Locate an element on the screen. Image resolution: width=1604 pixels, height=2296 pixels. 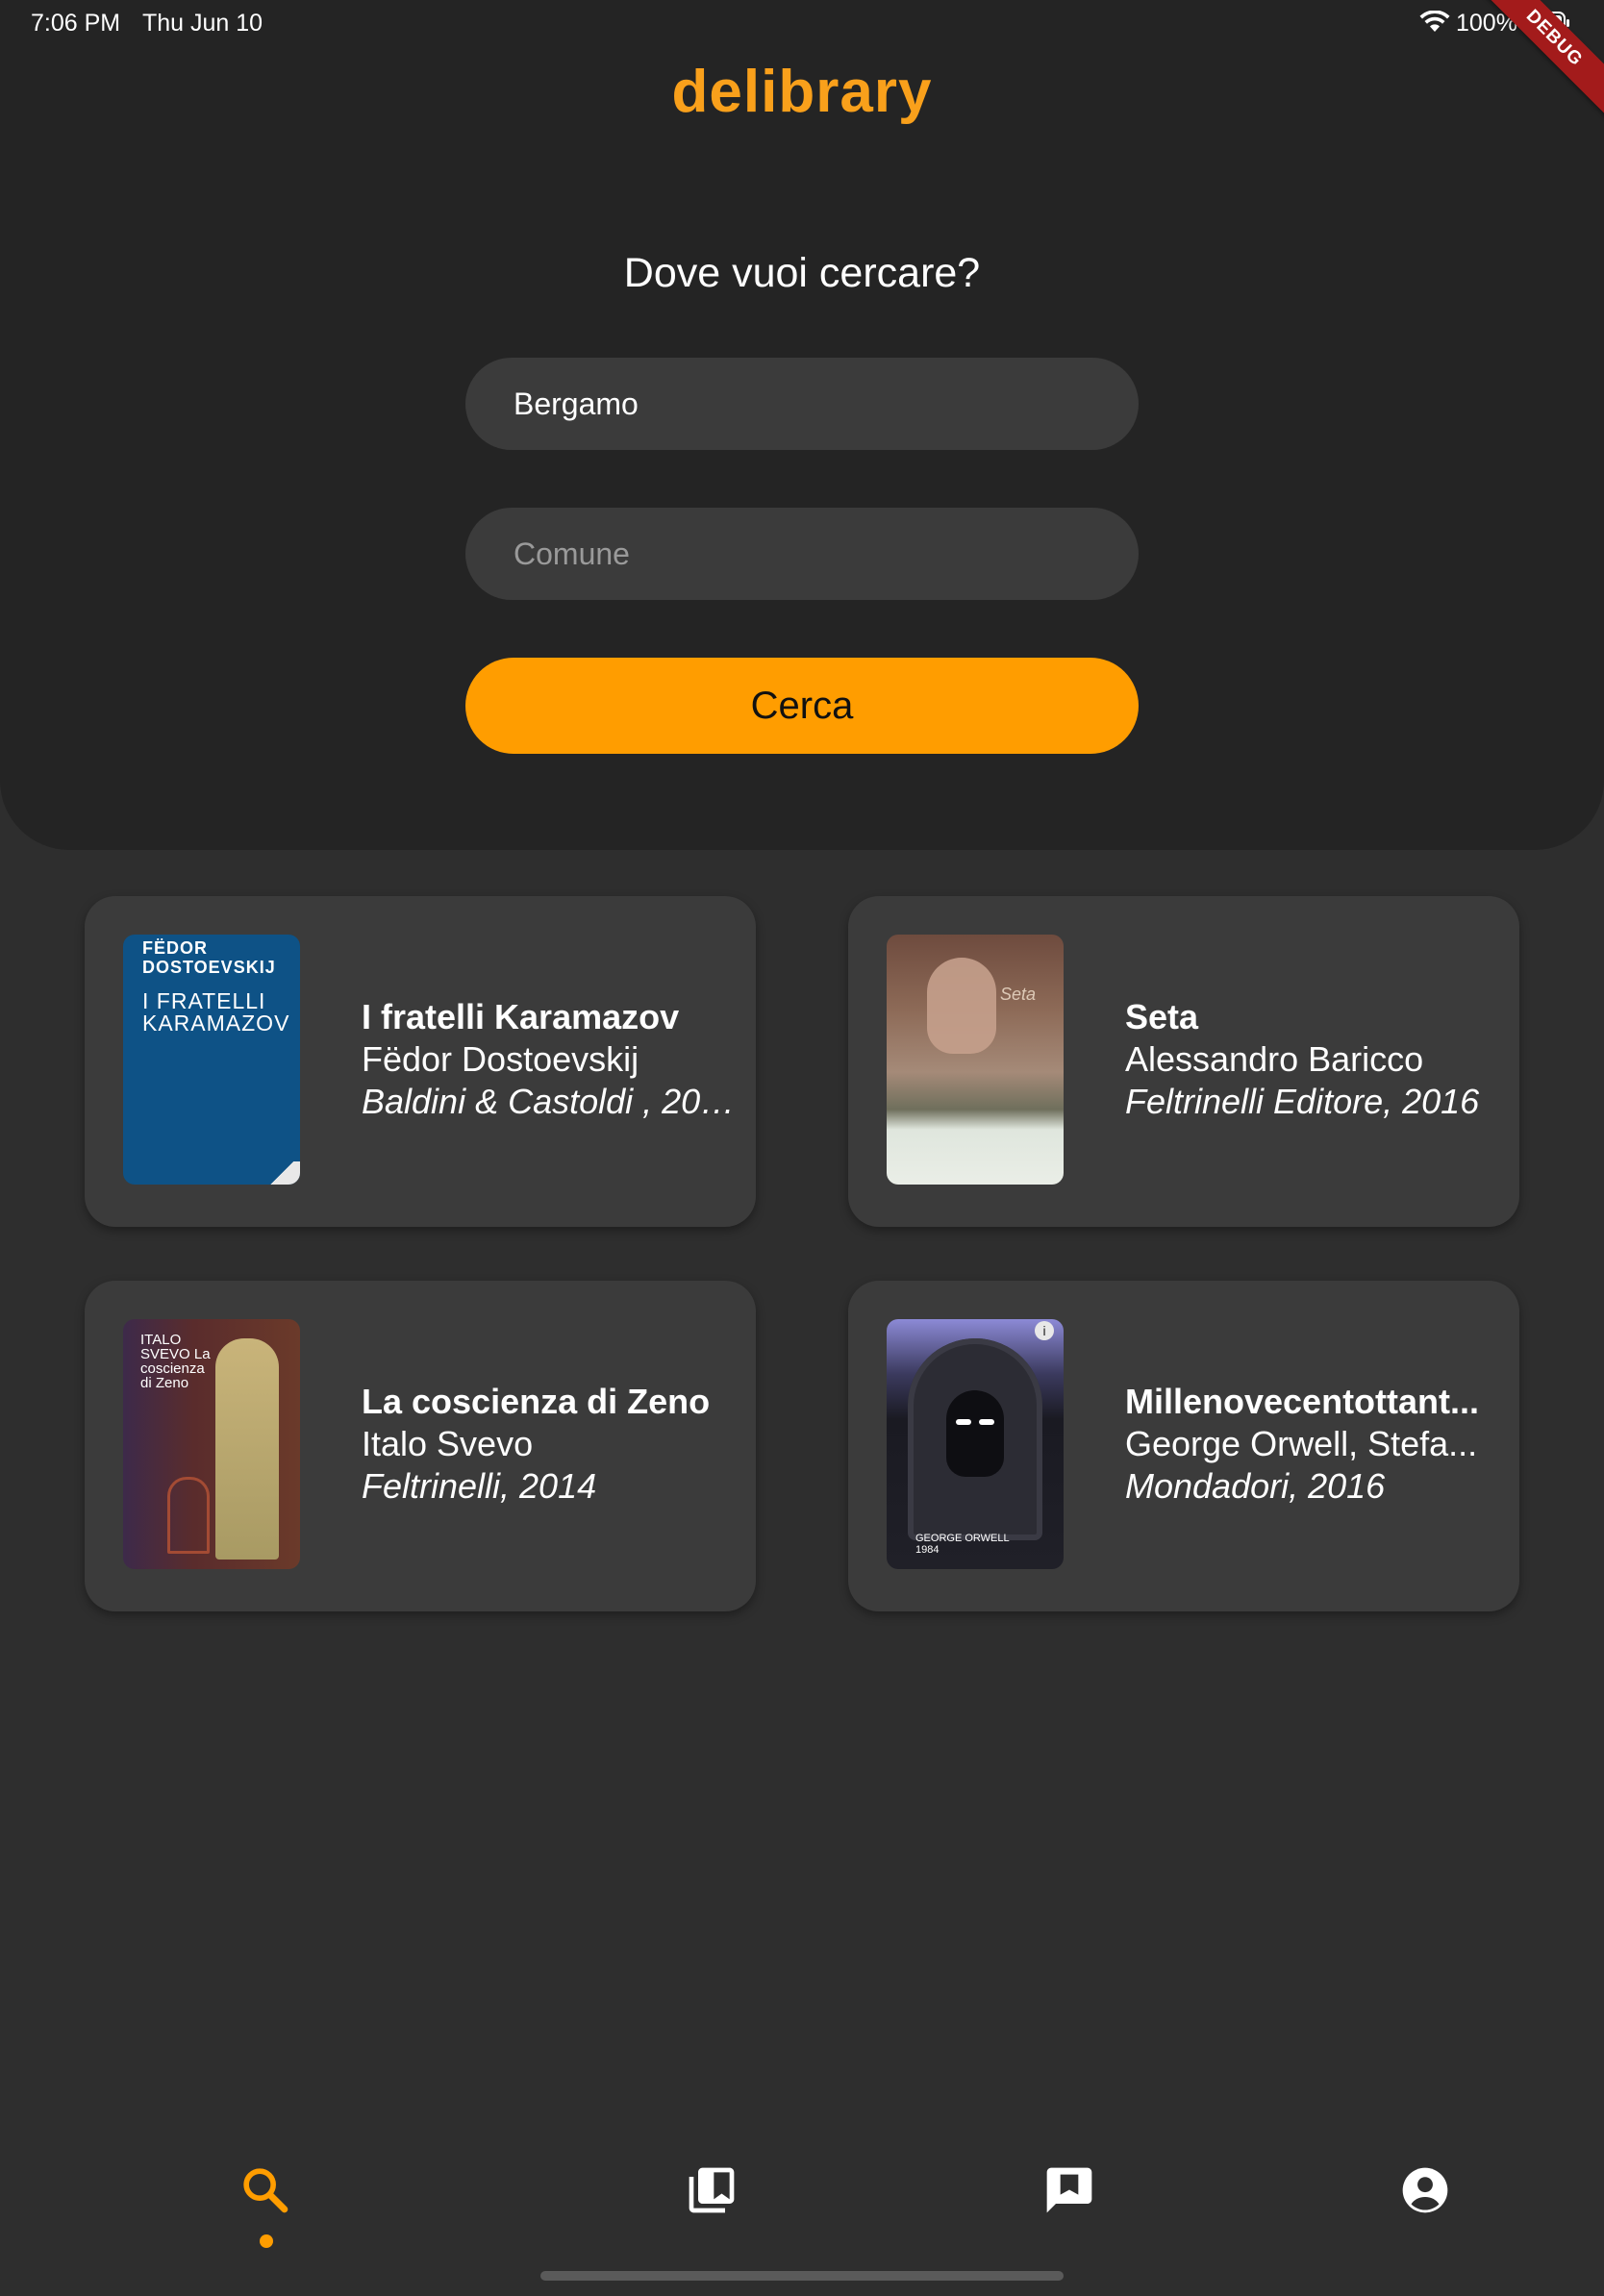
book-title: La coscienza di Zeno is located at coordinates (536, 1401).